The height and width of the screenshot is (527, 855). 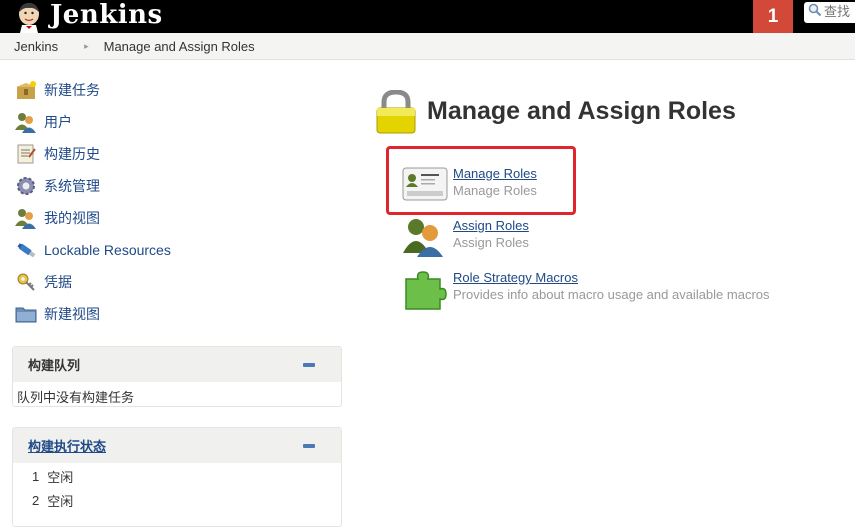 What do you see at coordinates (72, 154) in the screenshot?
I see `sidebar-item-label: 构建历史` at bounding box center [72, 154].